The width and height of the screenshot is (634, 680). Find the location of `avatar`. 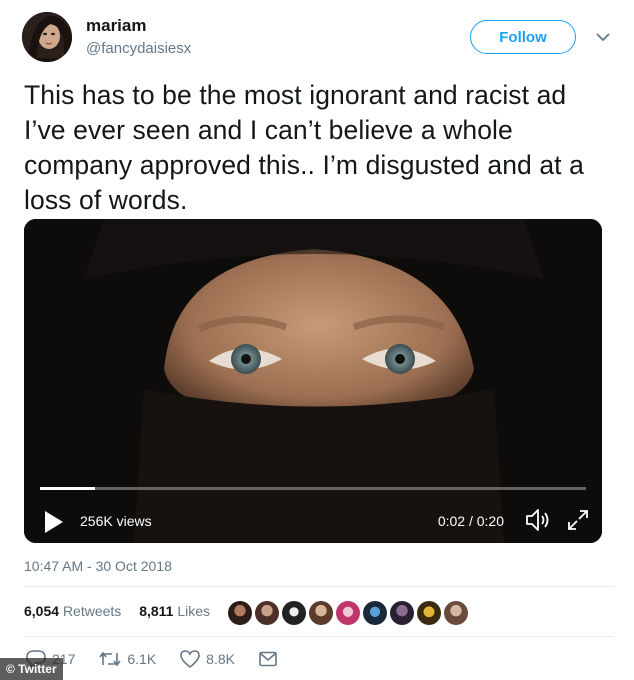

avatar is located at coordinates (47, 37).